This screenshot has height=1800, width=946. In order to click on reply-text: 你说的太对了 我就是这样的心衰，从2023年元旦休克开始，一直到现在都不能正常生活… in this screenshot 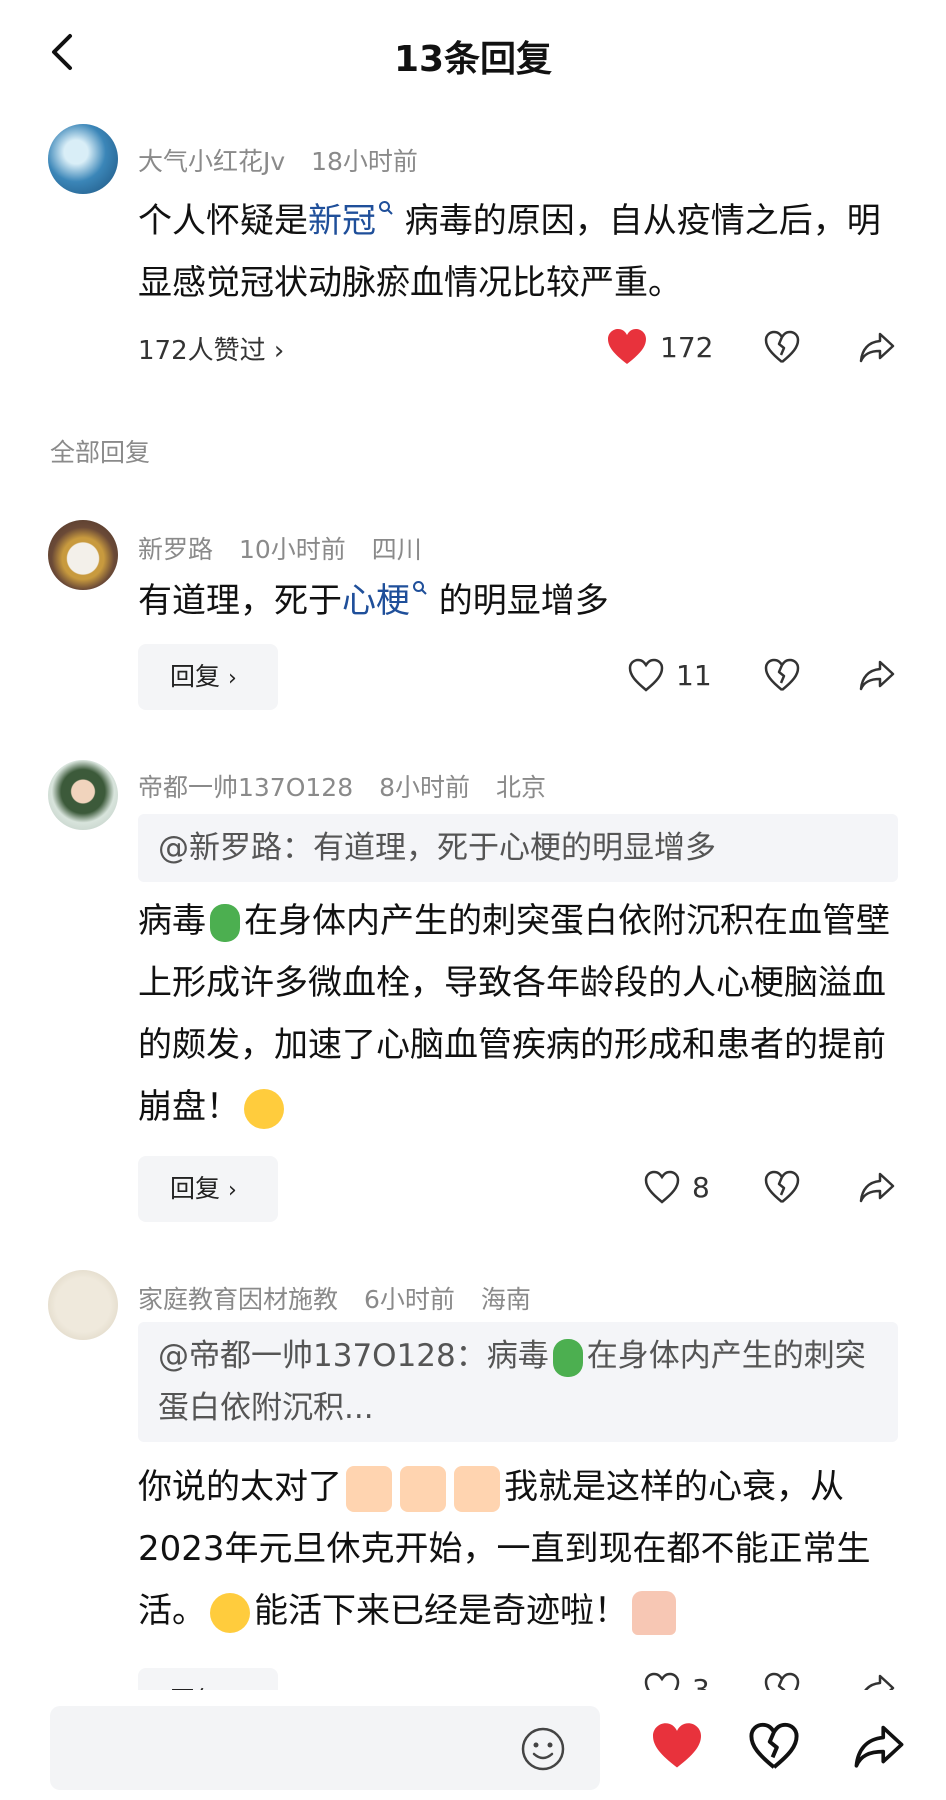, I will do `click(523, 1549)`.